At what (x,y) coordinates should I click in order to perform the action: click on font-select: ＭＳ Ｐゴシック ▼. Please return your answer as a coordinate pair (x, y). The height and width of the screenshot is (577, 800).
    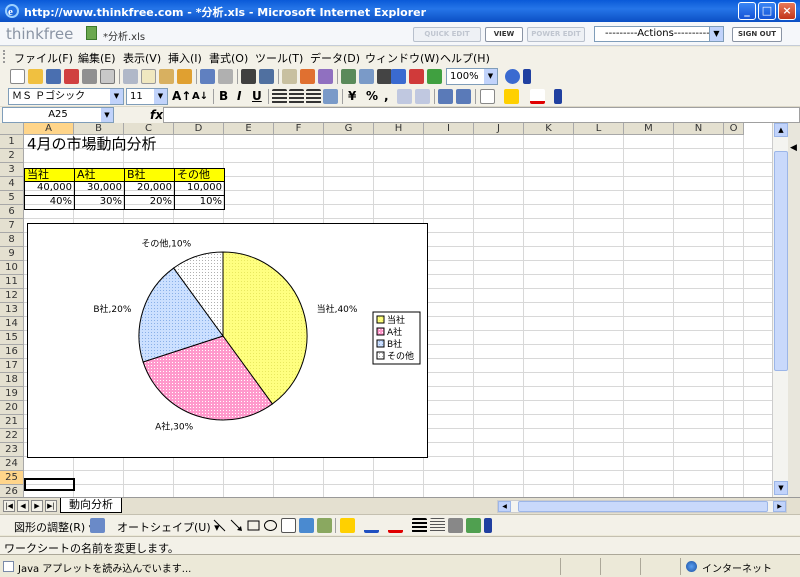
    Looking at the image, I should click on (66, 96).